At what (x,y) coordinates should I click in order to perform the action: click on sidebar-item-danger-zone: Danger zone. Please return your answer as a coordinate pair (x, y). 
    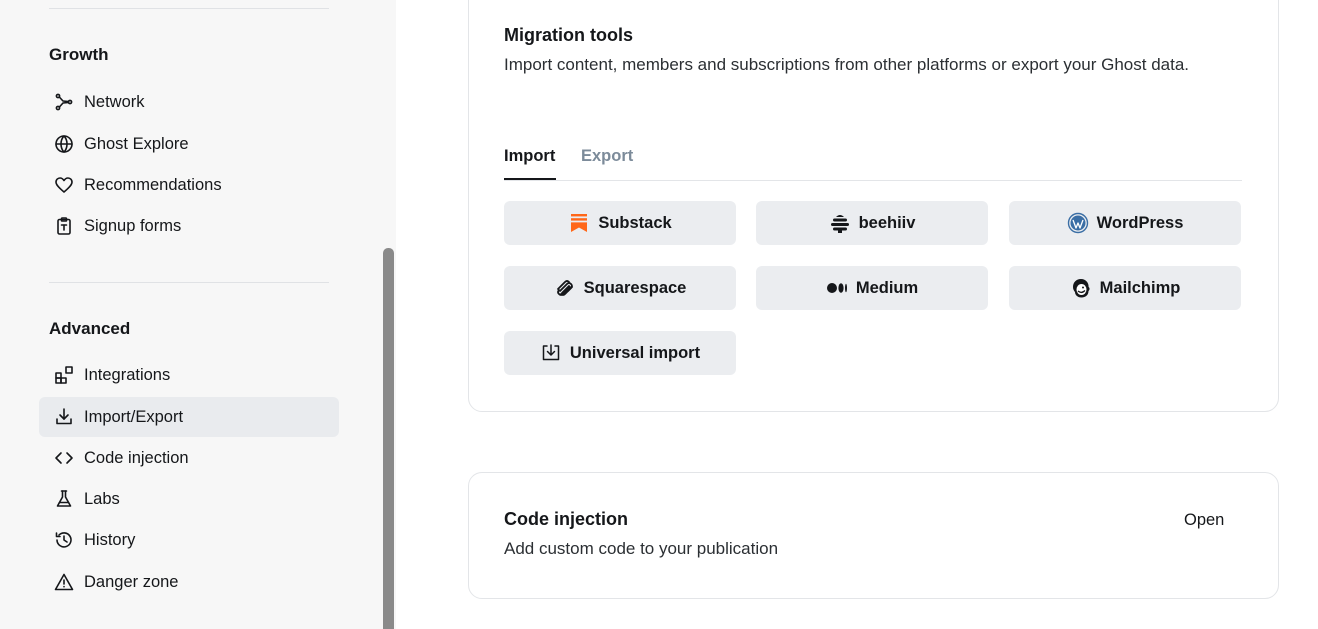
    Looking at the image, I should click on (189, 582).